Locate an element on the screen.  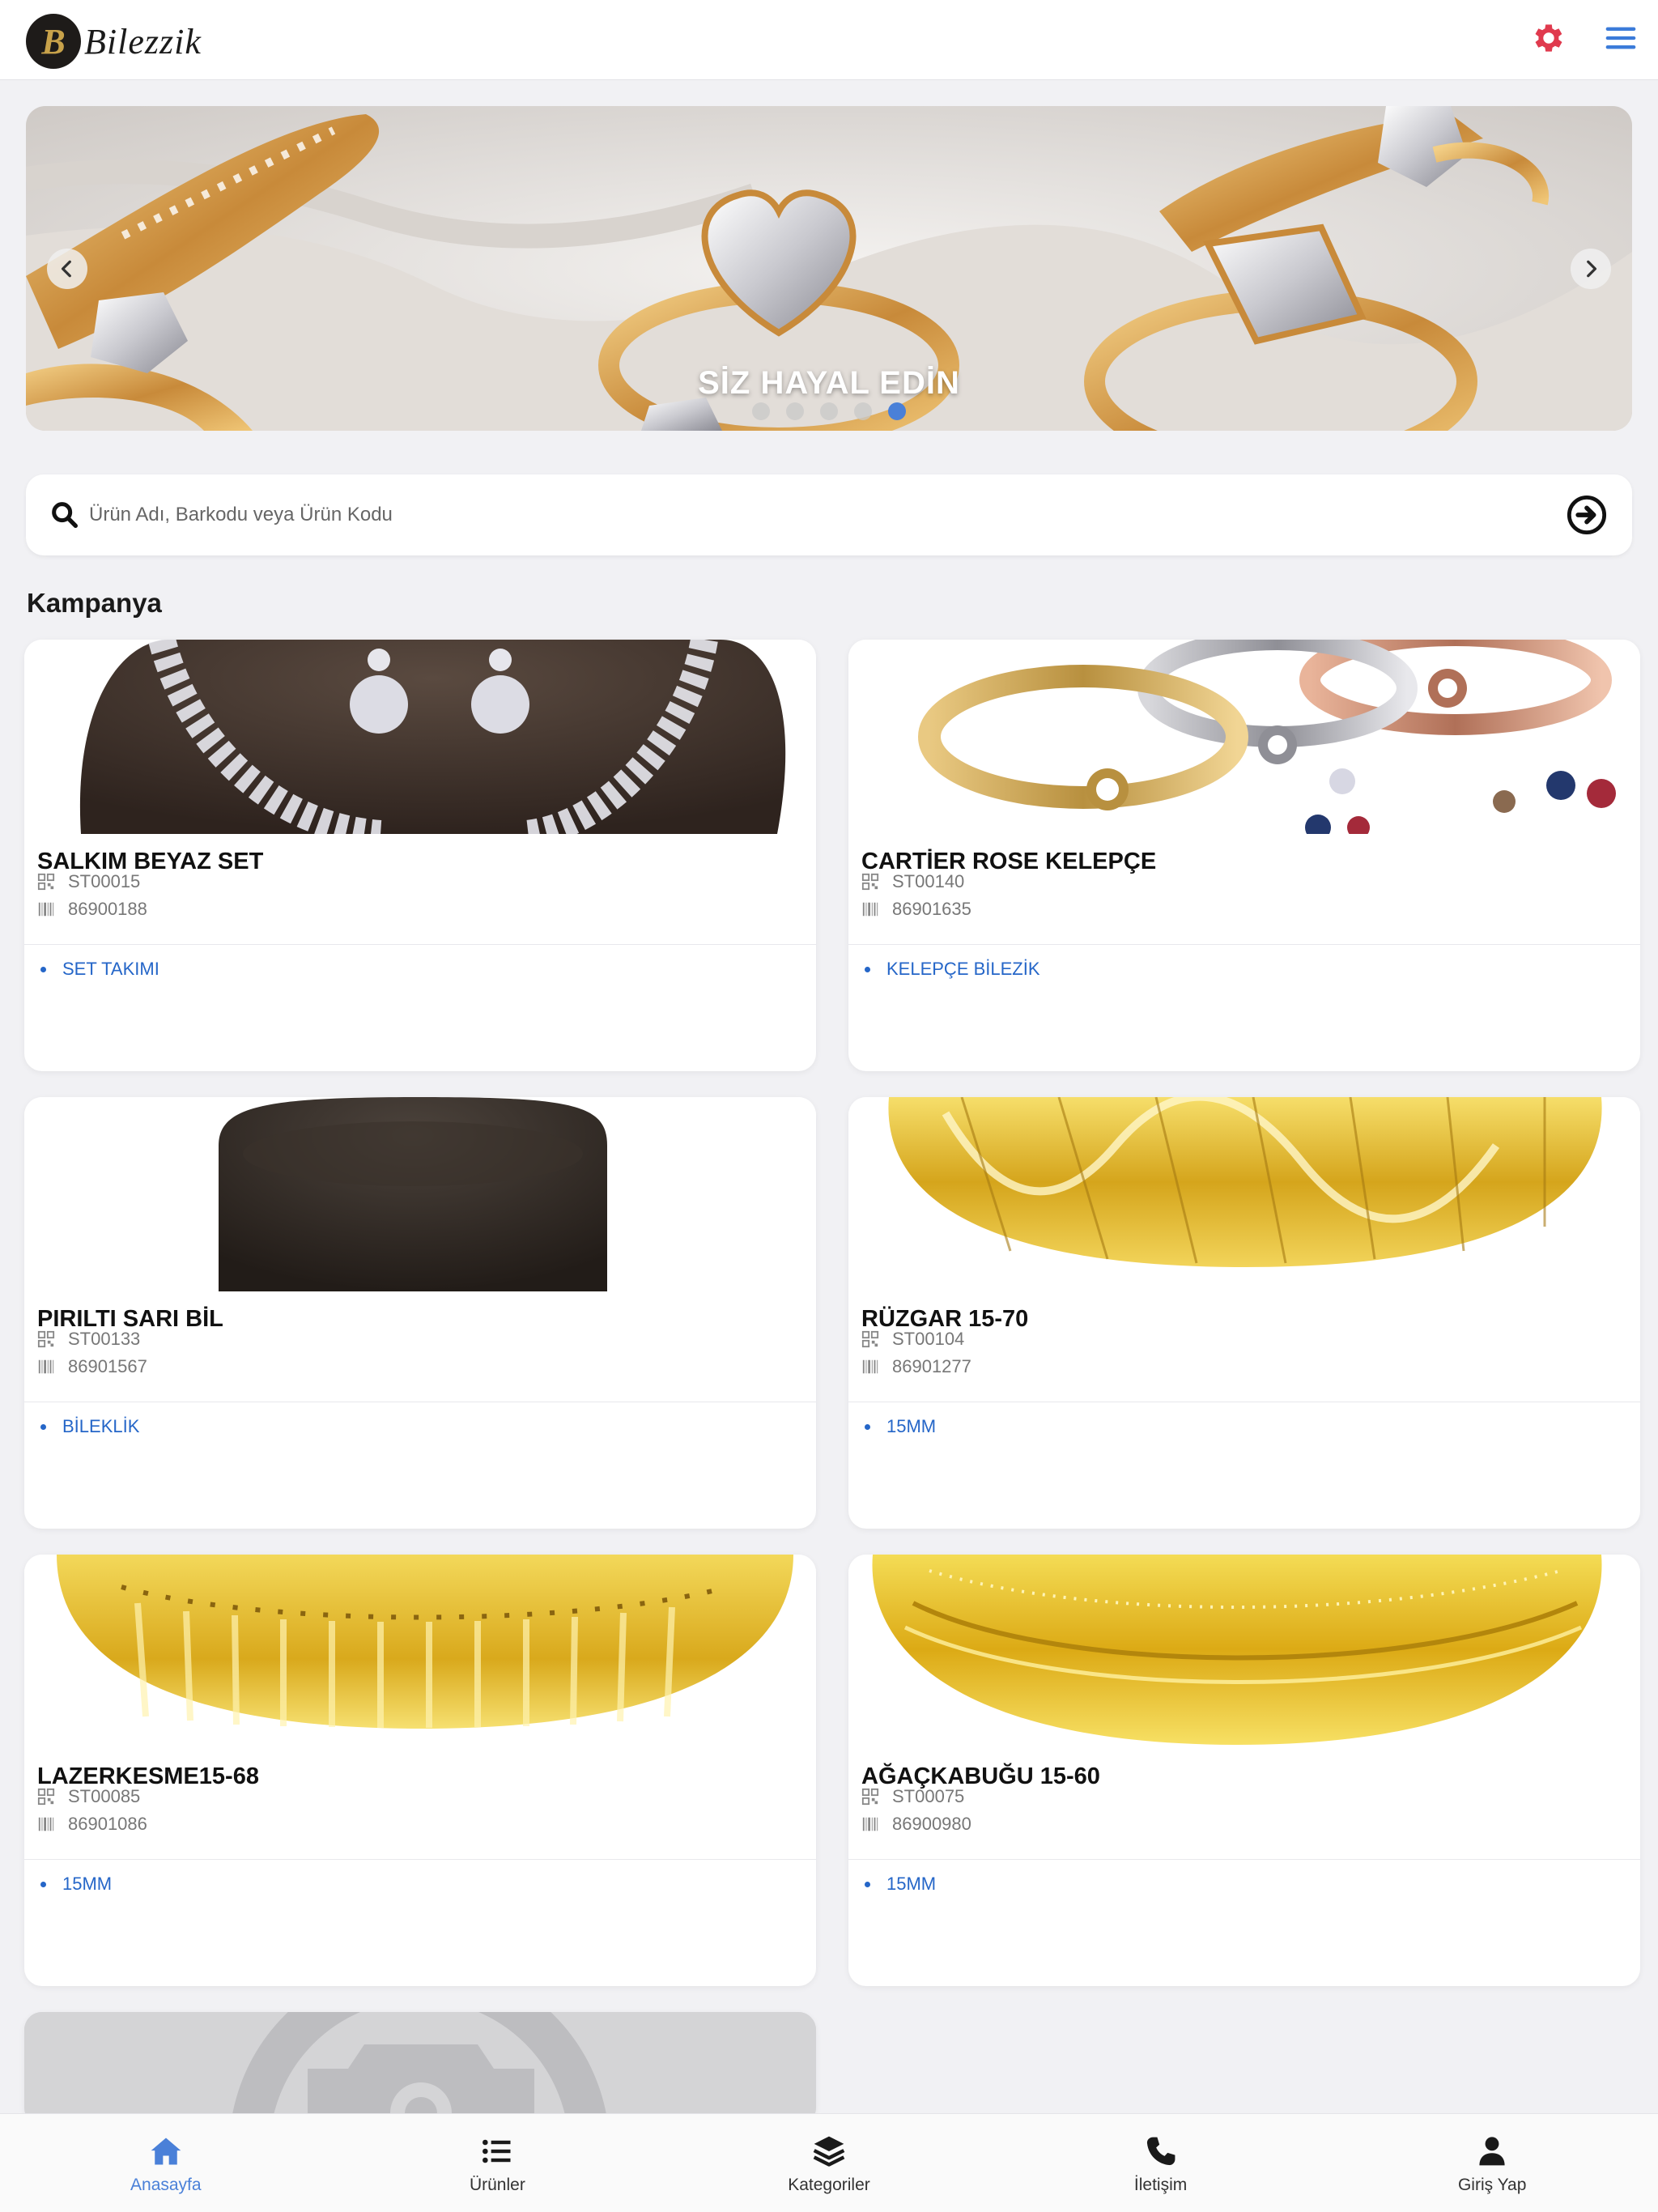
product-barcode: 86900980 is located at coordinates (916, 1824).